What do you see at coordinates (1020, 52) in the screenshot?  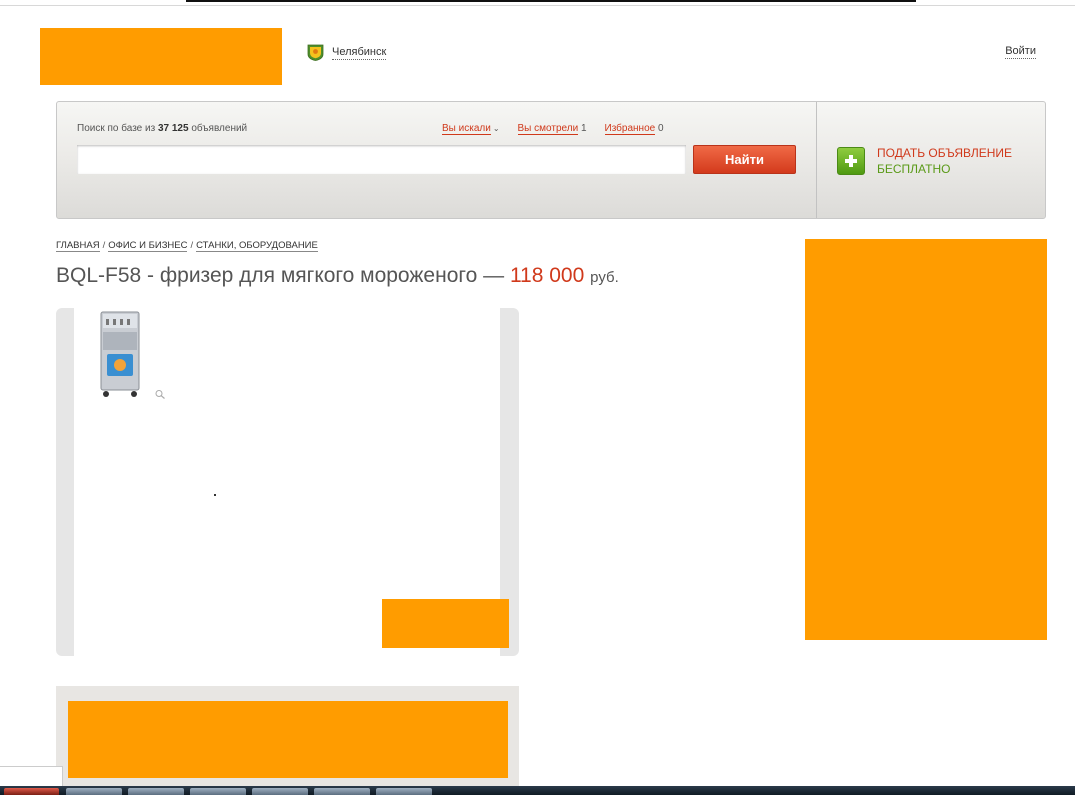 I see `login-link: Войти` at bounding box center [1020, 52].